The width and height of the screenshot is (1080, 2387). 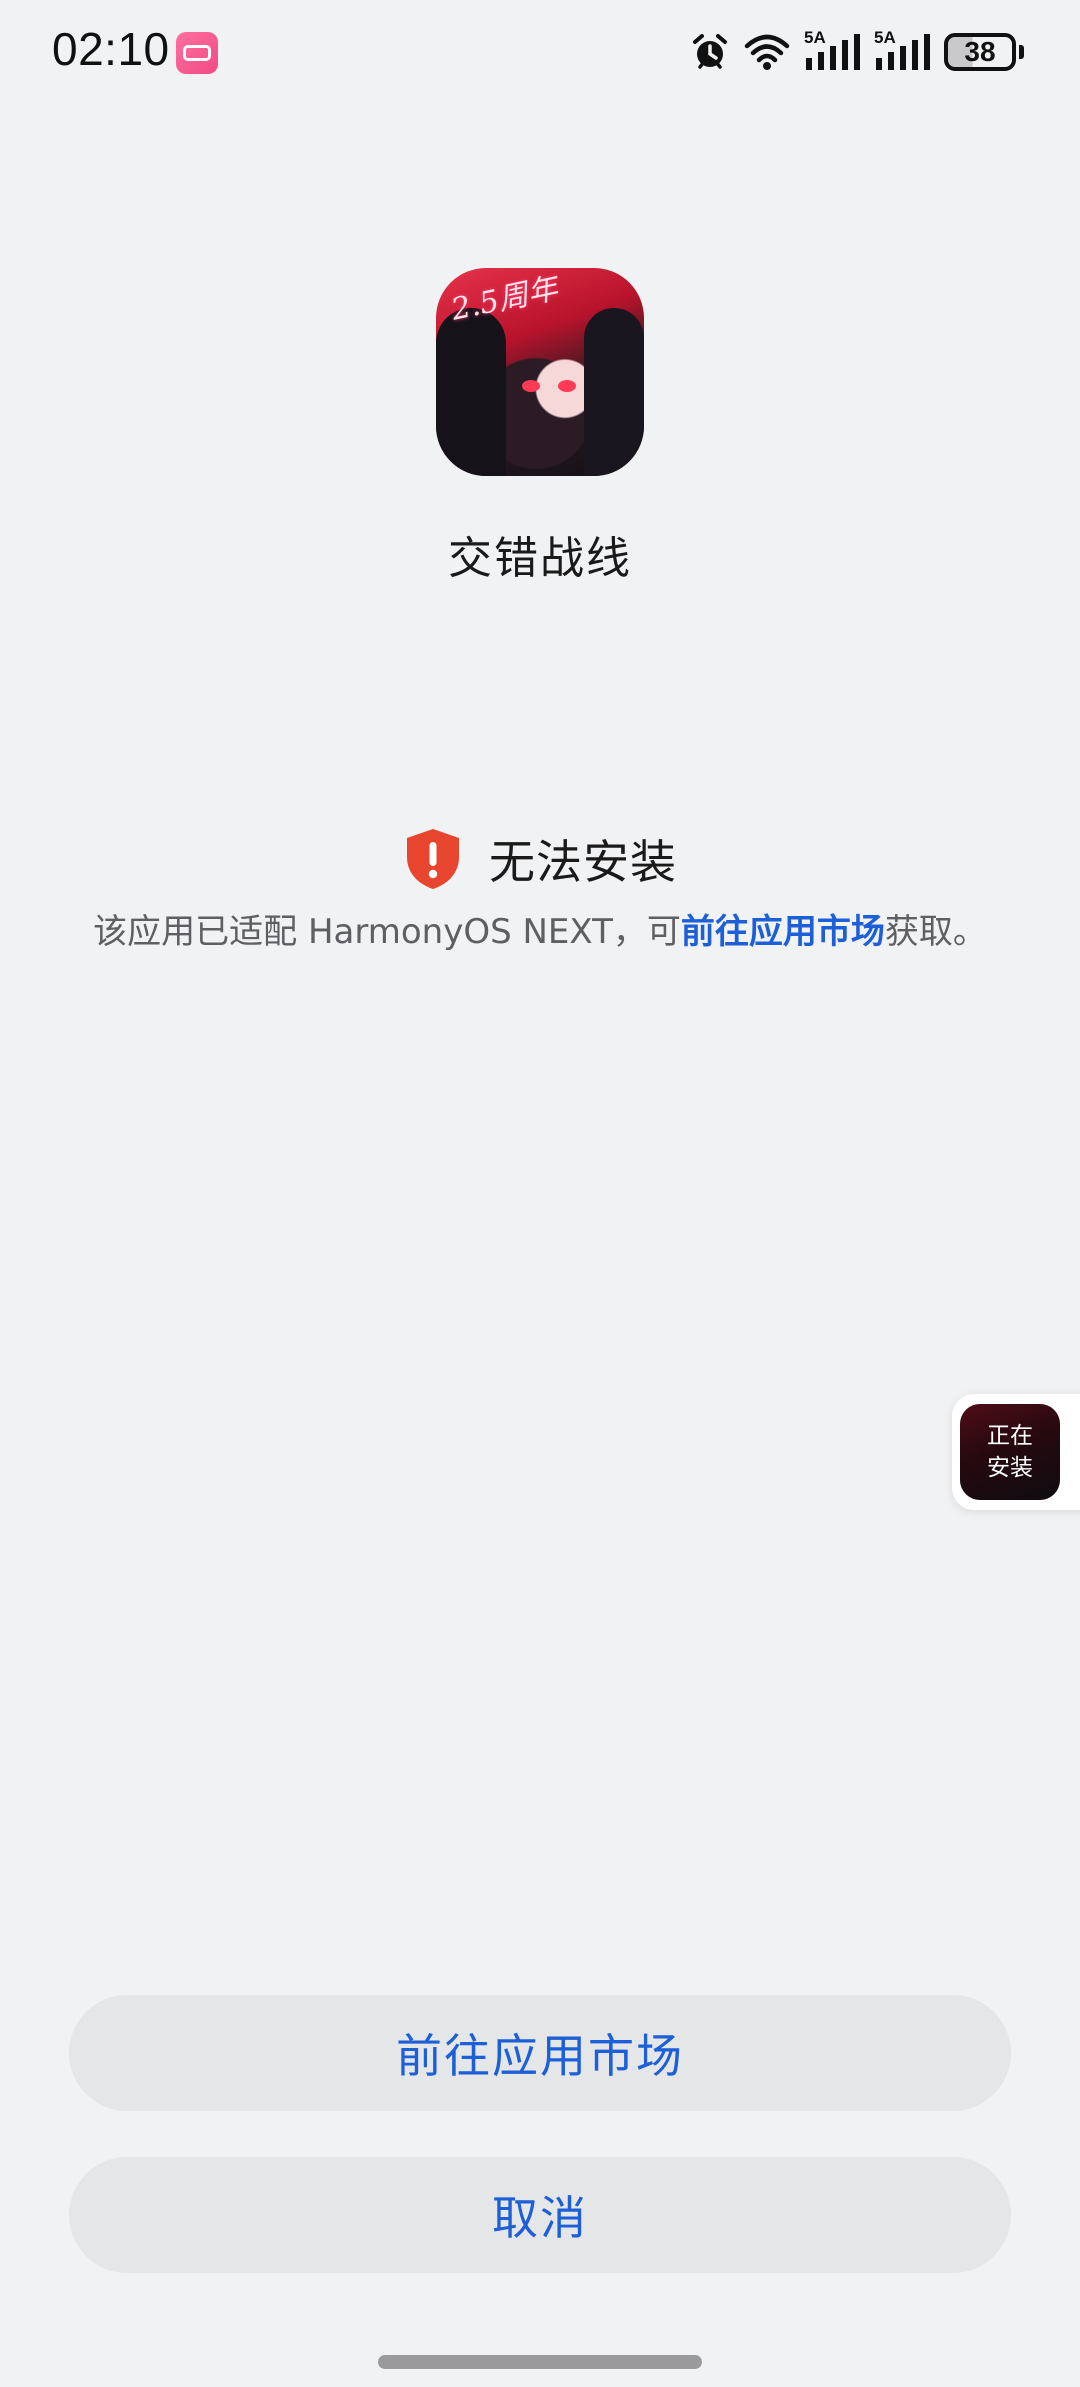 I want to click on status-time: 02:10, so click(x=111, y=49).